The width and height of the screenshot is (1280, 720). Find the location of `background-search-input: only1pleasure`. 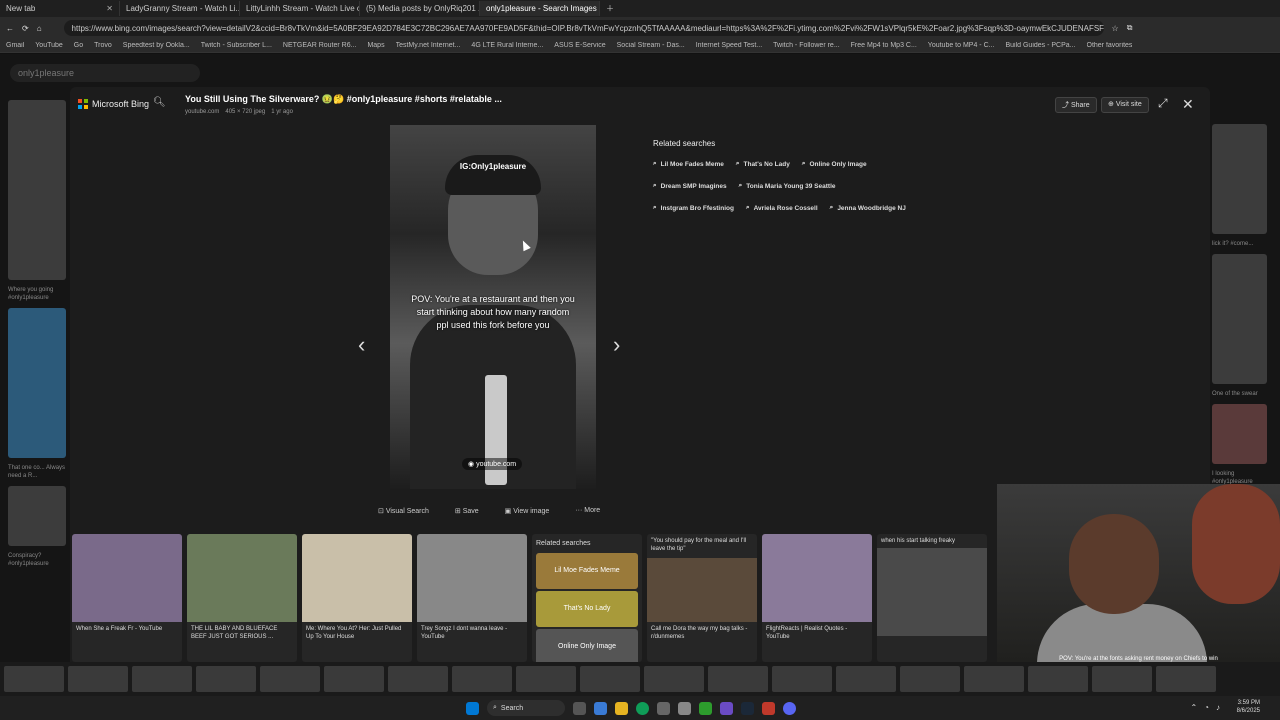

background-search-input: only1pleasure is located at coordinates (105, 73).